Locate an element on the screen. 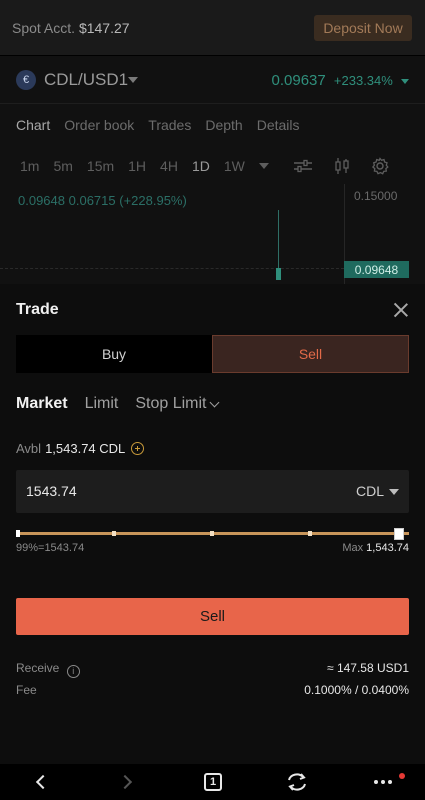 The height and width of the screenshot is (800, 425). add-funds-icon is located at coordinates (138, 448).